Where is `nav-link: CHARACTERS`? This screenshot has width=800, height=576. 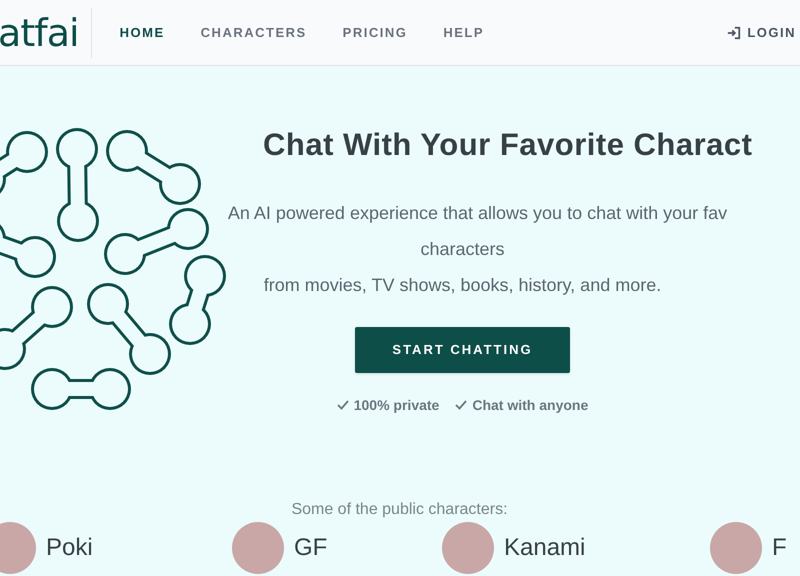
nav-link: CHARACTERS is located at coordinates (253, 32).